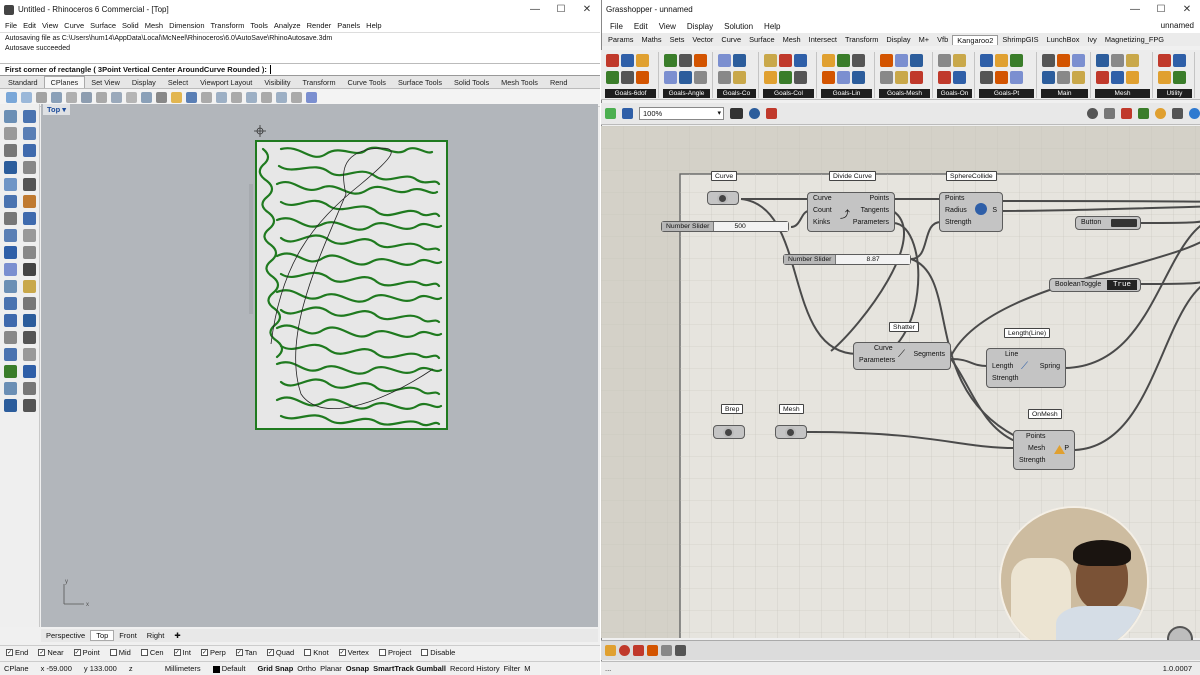 The height and width of the screenshot is (675, 1200). I want to click on tab-top: Top, so click(102, 635).